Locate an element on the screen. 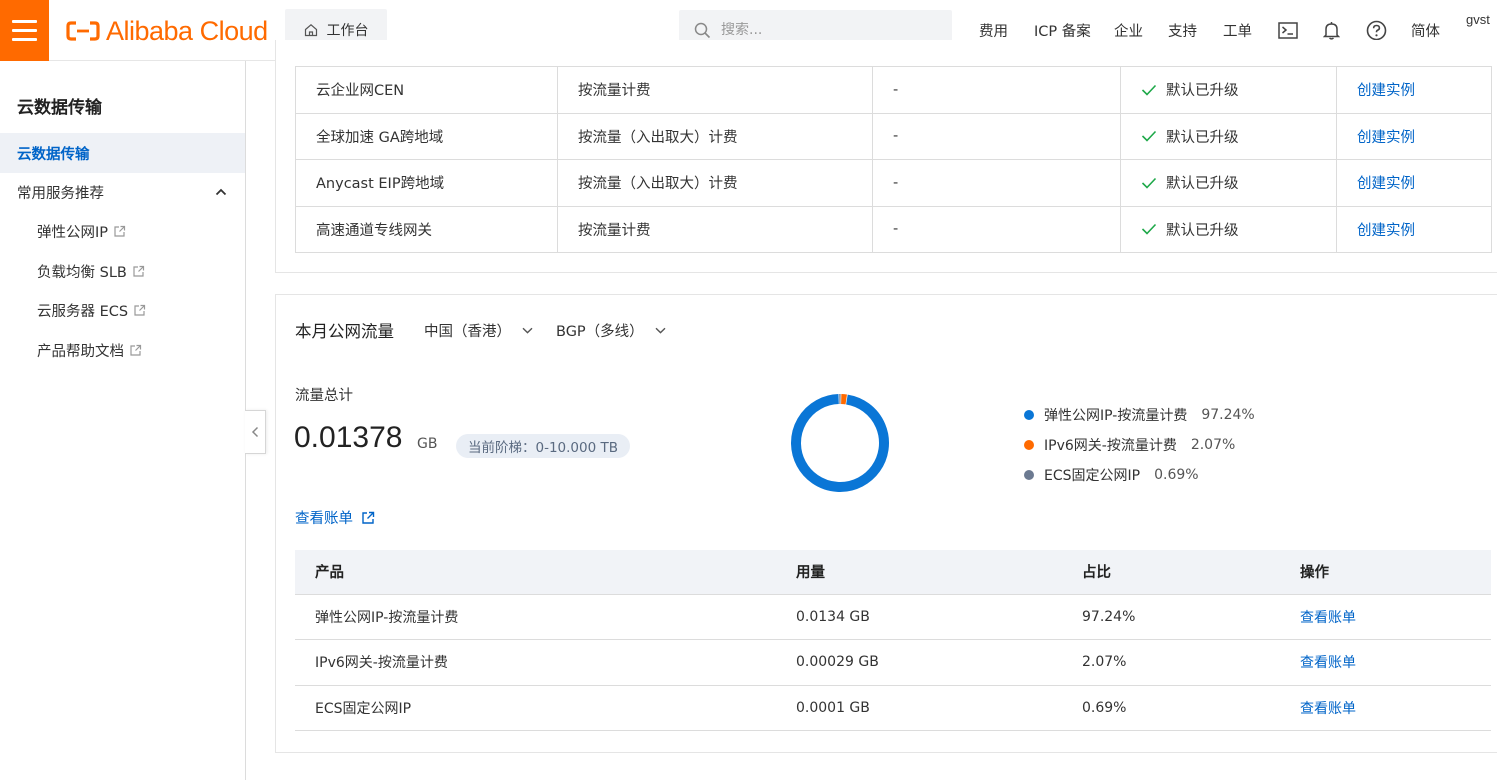 This screenshot has height=780, width=1497. sidebar-group-recommended: 常用服务推荐 is located at coordinates (122, 192).